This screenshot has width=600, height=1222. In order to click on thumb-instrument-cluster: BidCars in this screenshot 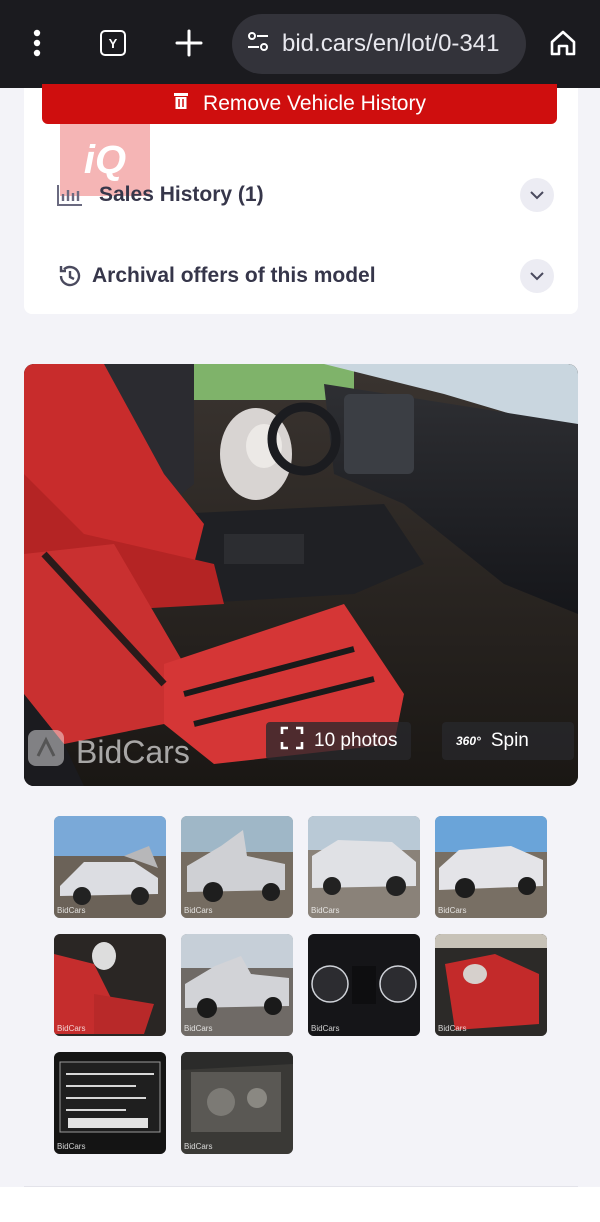, I will do `click(364, 985)`.